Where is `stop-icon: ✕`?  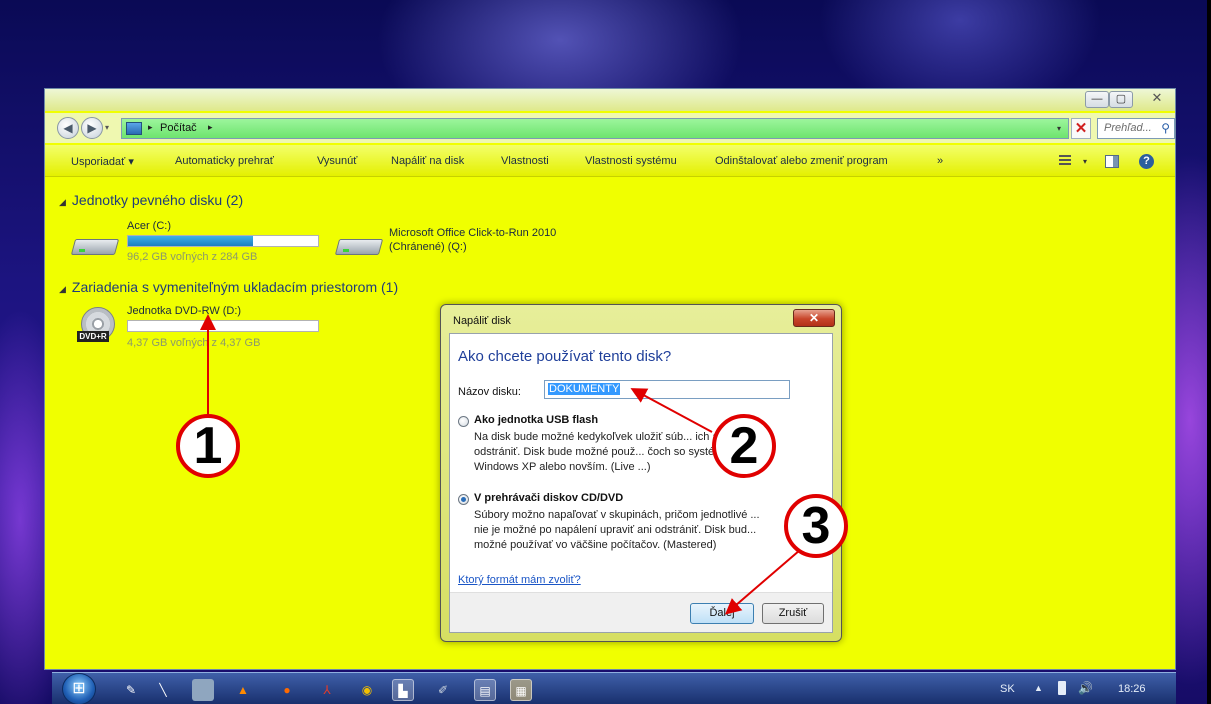 stop-icon: ✕ is located at coordinates (1081, 128).